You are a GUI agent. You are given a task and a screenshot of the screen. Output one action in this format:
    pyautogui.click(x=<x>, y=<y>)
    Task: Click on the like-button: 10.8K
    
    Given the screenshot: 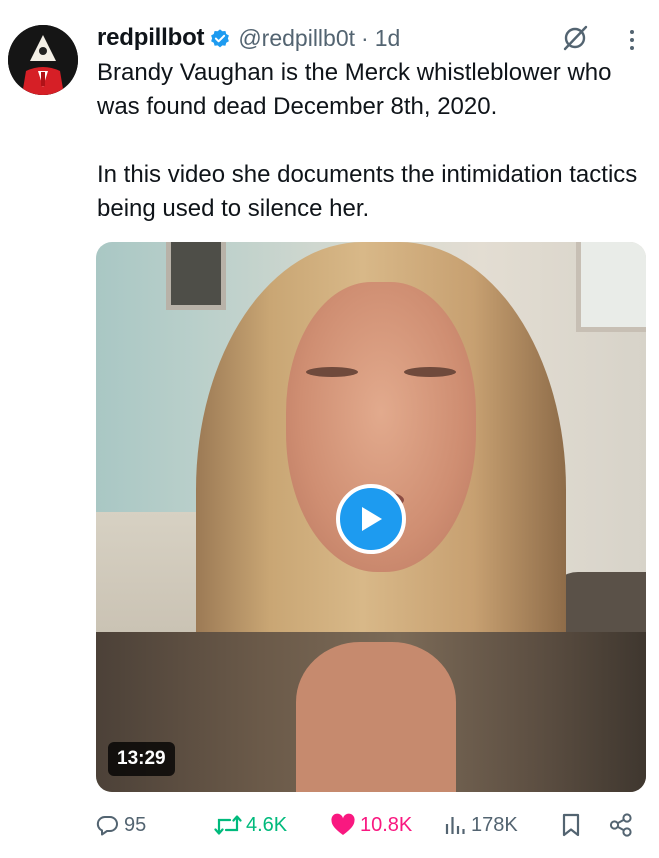 What is the action you would take?
    pyautogui.click(x=371, y=825)
    